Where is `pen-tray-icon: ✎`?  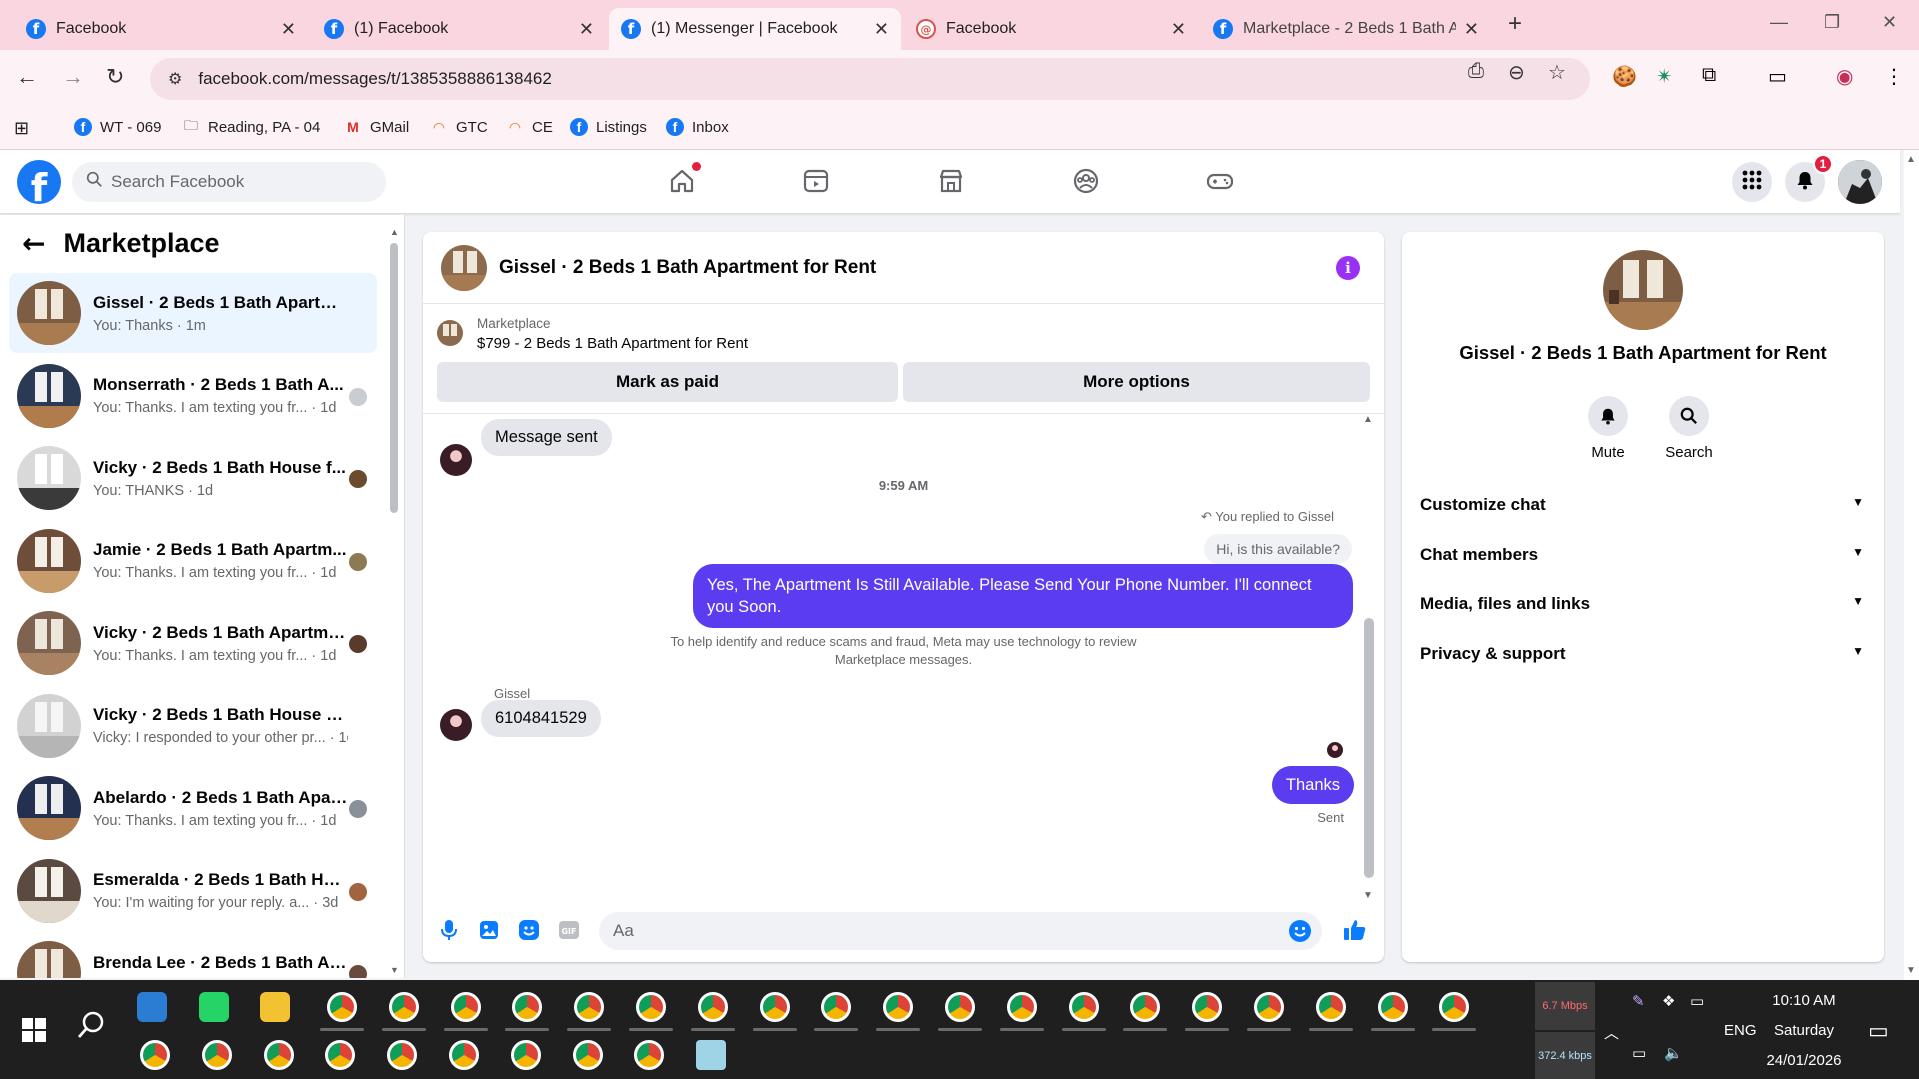
pen-tray-icon: ✎ is located at coordinates (1638, 1001).